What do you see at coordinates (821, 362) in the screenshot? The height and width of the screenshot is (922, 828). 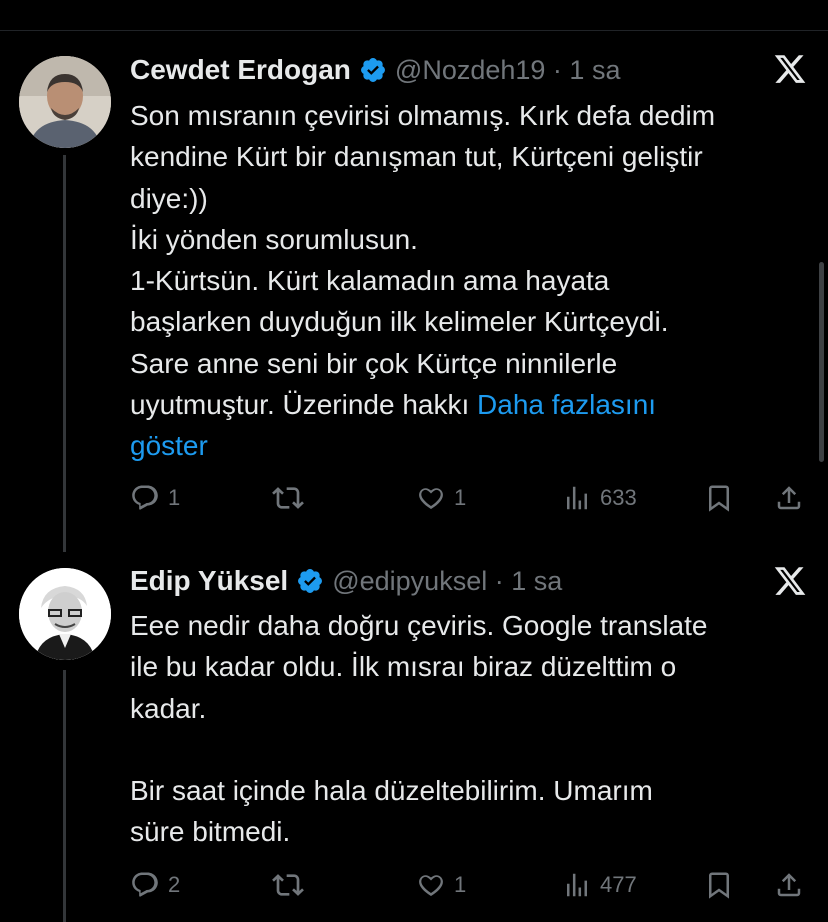 I see `scrollbar` at bounding box center [821, 362].